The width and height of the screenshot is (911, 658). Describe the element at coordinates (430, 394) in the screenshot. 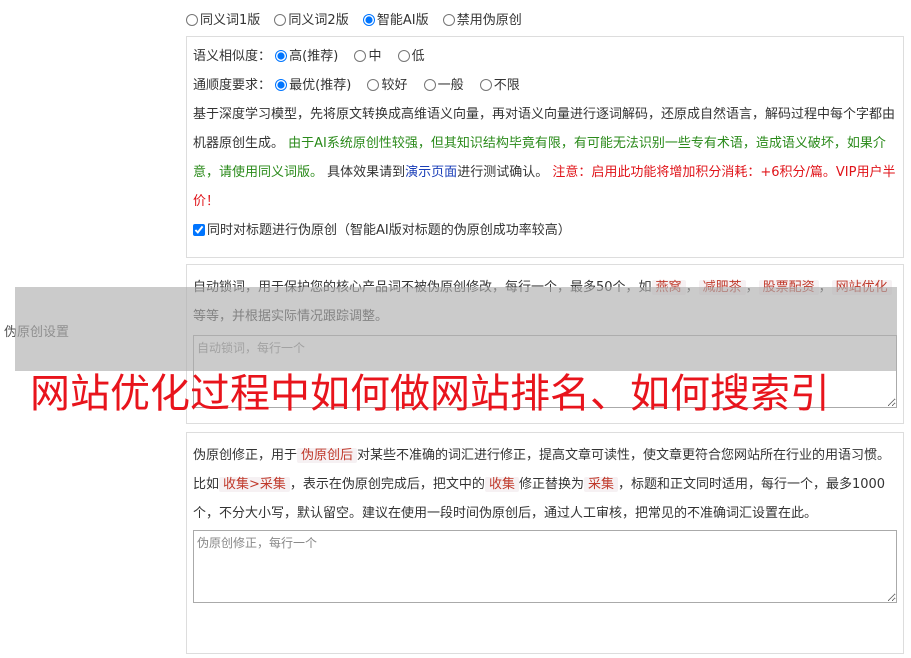

I see `overlay-headline: 网站优化过程中如何做网站排名、如何搜索引` at that location.